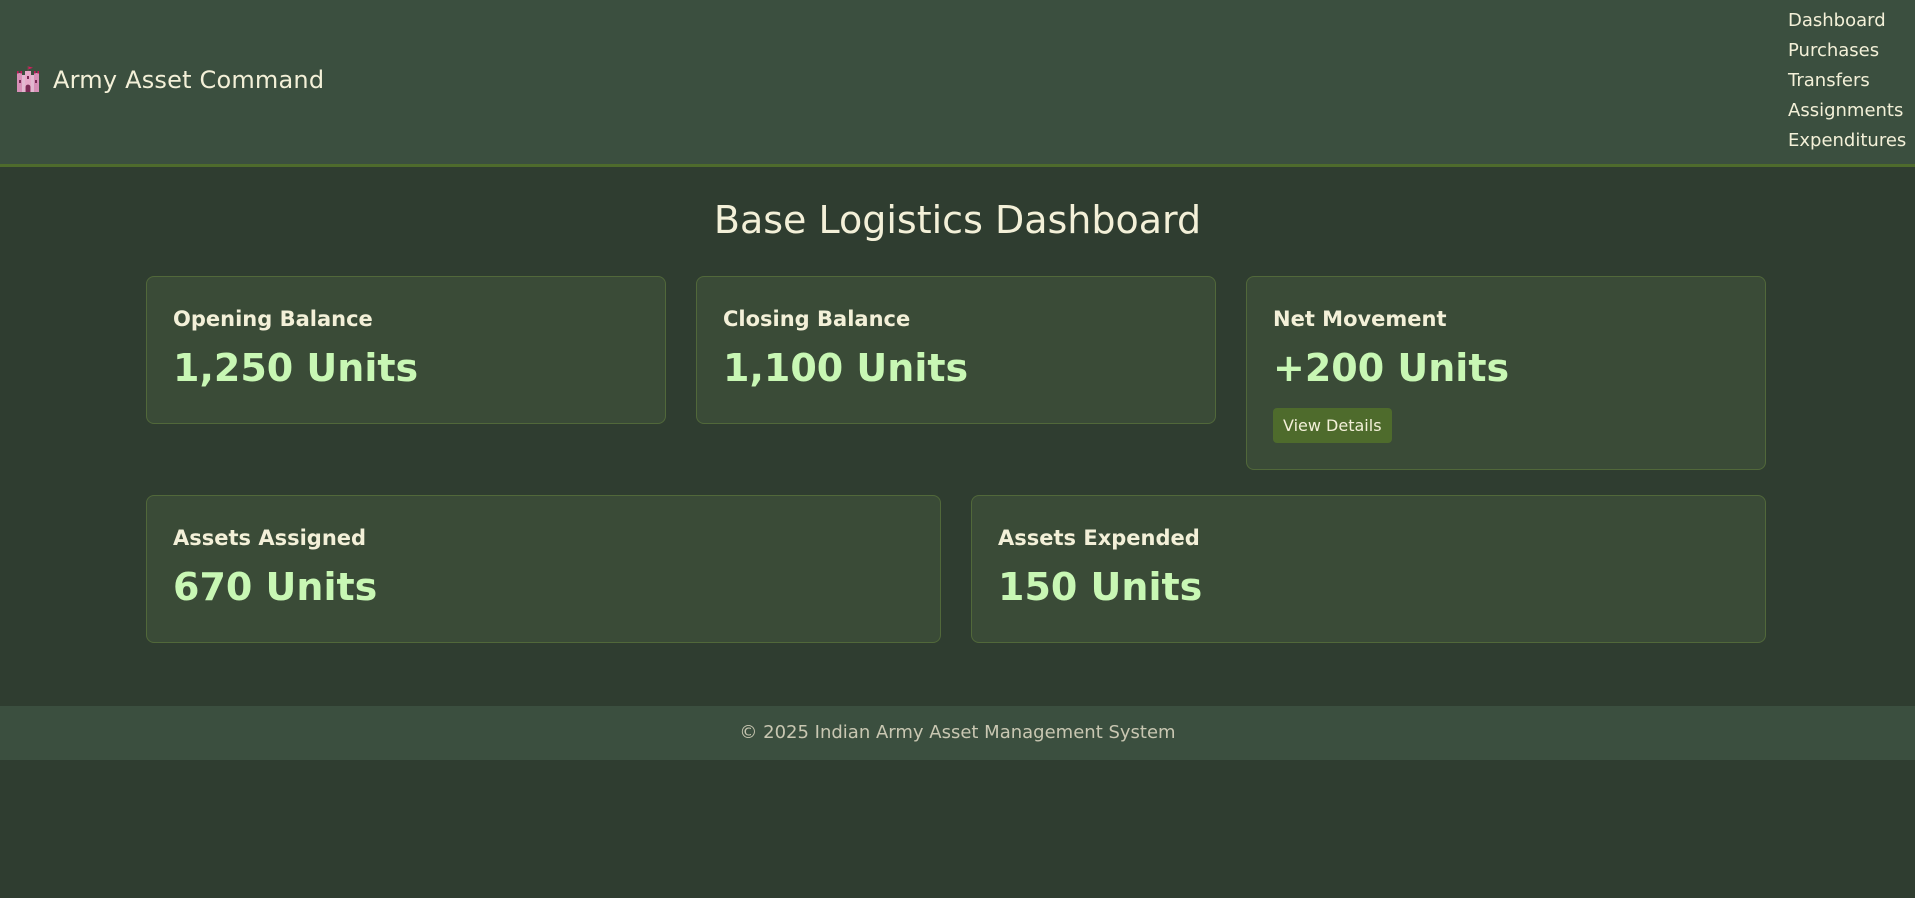 The image size is (1915, 898). I want to click on nav-link-expenditures: Expenditures, so click(1847, 143).